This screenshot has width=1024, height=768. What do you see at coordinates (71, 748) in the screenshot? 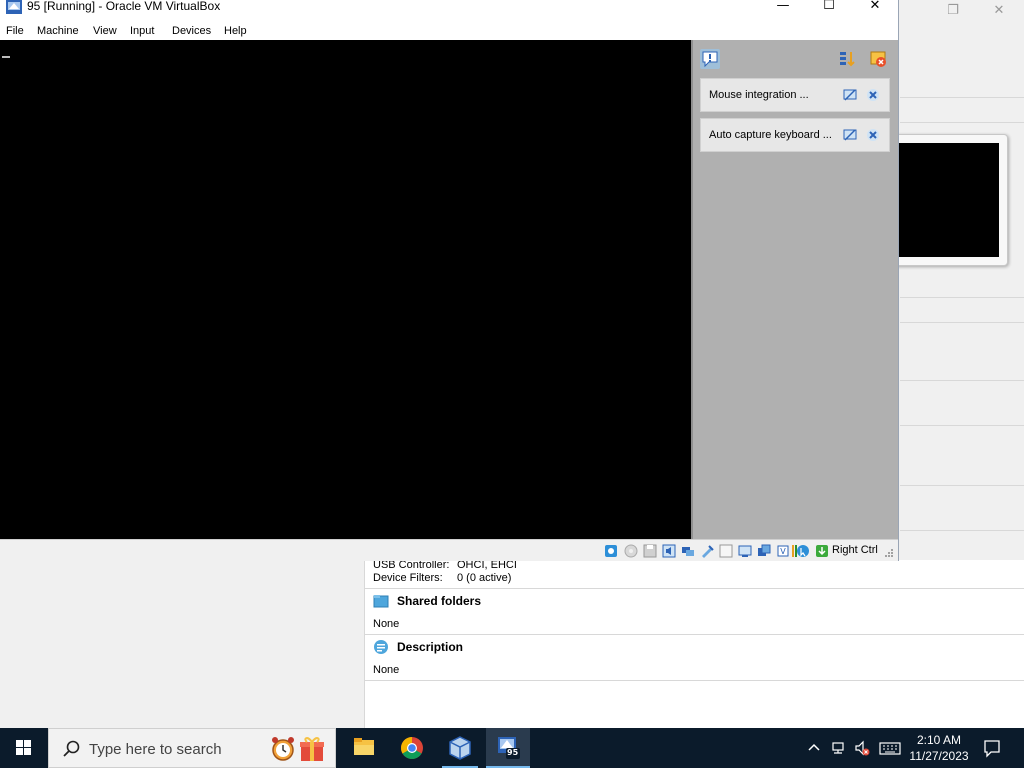
I see `search-icon` at bounding box center [71, 748].